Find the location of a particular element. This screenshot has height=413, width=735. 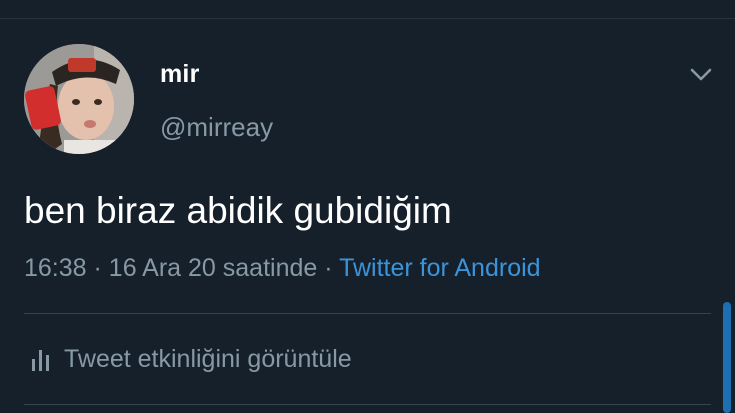

tweet-time: 16:38 is located at coordinates (55, 268).